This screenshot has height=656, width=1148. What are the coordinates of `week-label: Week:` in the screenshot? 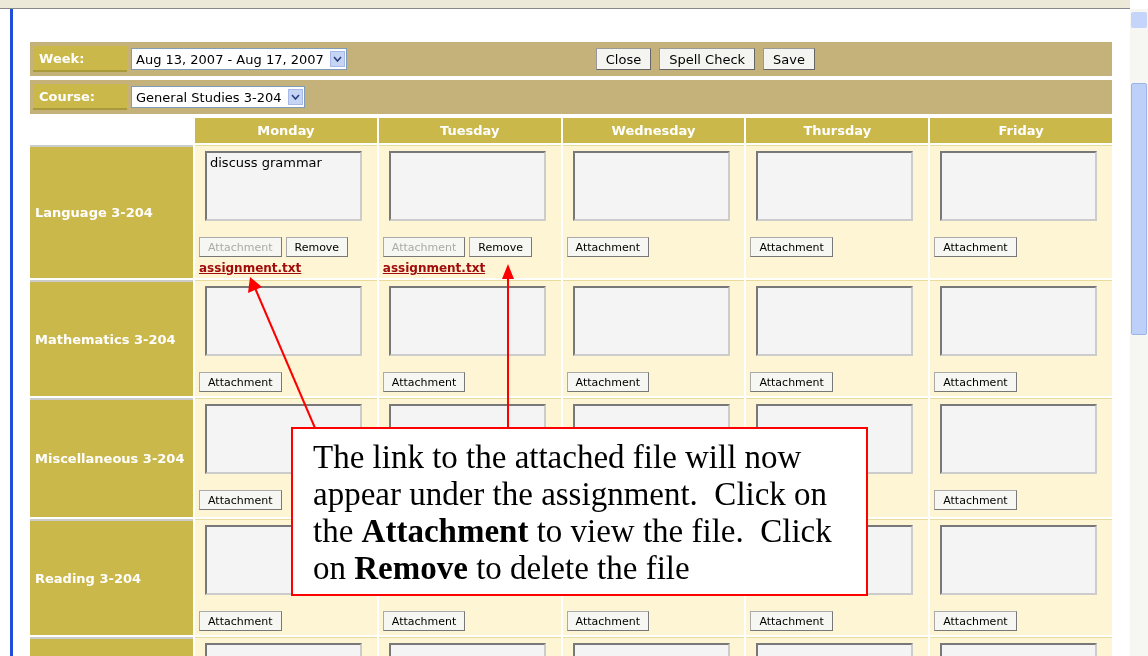 It's located at (80, 59).